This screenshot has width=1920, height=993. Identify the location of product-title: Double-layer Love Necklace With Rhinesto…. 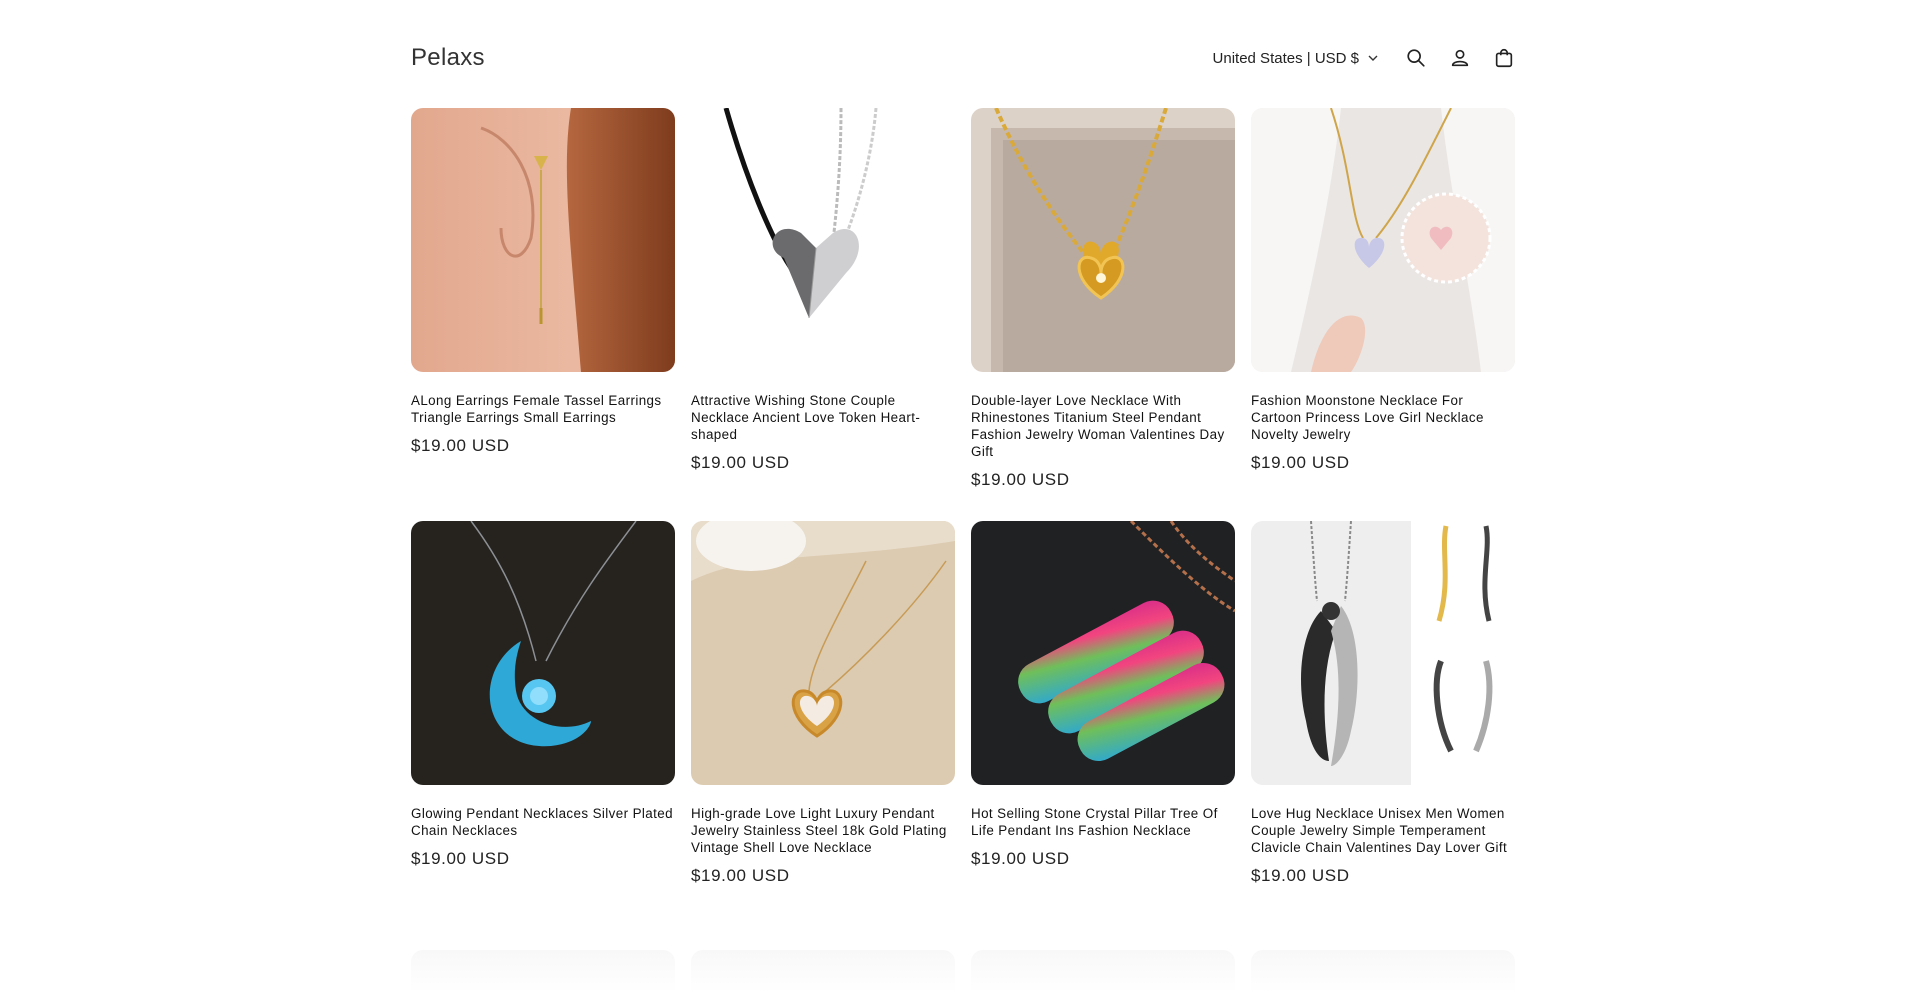
(1103, 426).